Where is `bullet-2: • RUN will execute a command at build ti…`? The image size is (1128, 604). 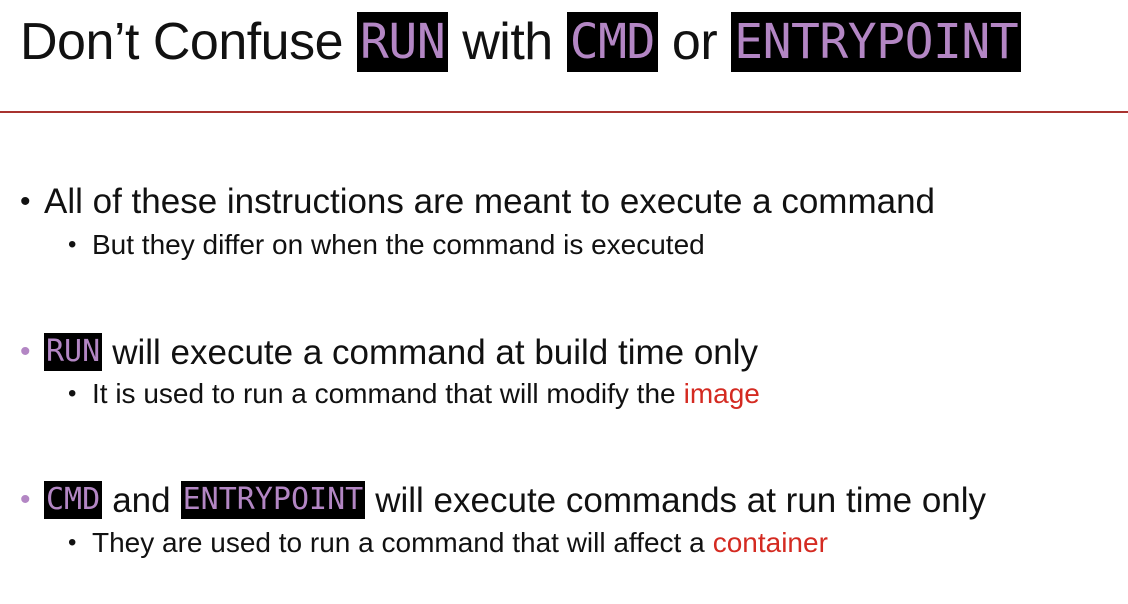
bullet-2: • RUN will execute a command at build ti… is located at coordinates (389, 352).